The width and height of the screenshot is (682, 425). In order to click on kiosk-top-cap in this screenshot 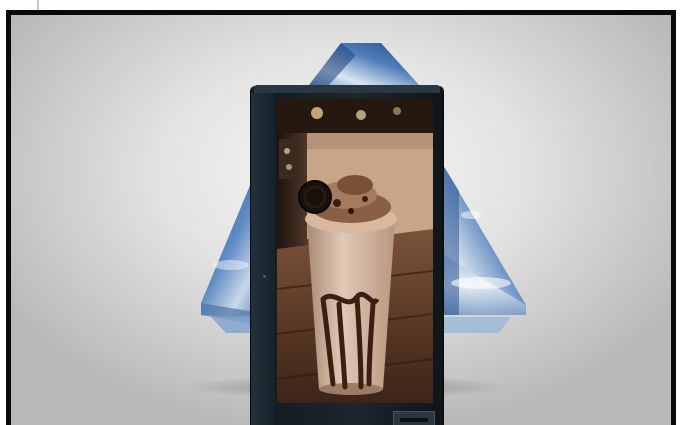, I will do `click(347, 89)`.